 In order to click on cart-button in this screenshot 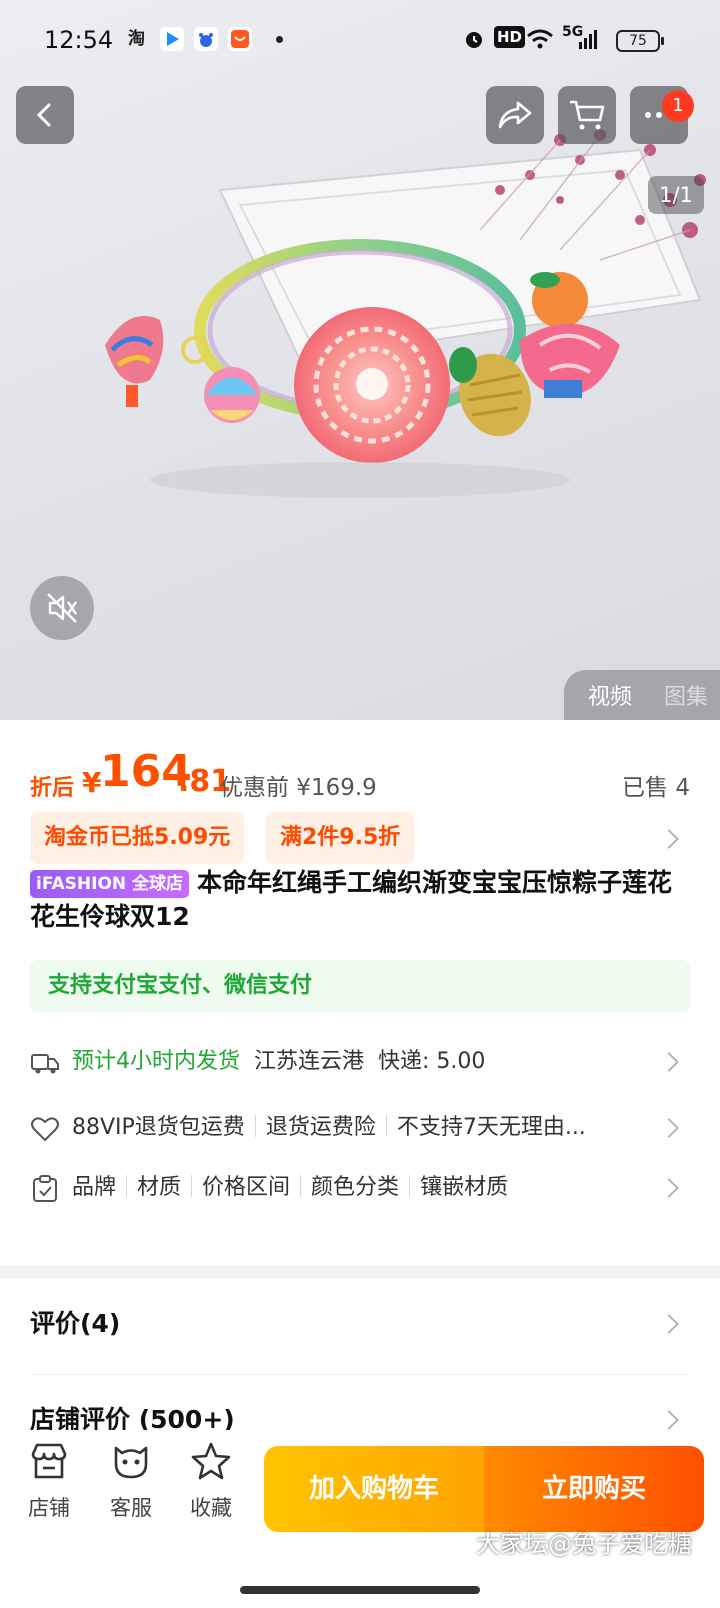, I will do `click(587, 115)`.